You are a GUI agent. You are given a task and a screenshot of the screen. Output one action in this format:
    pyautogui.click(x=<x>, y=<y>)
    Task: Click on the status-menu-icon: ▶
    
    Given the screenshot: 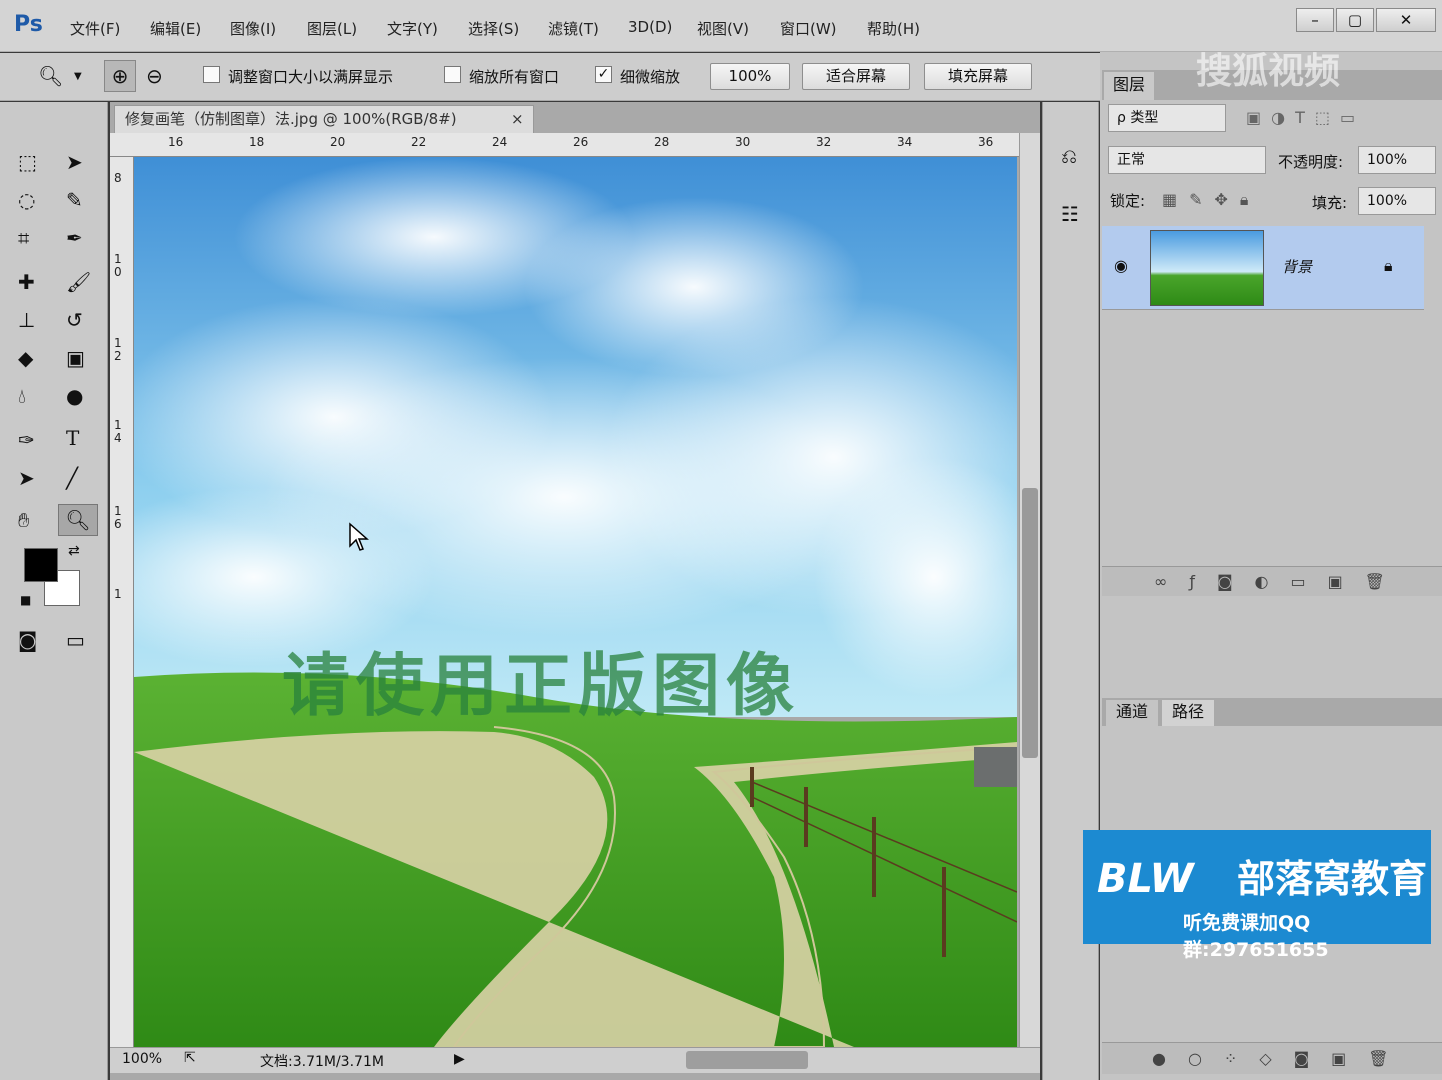 What is the action you would take?
    pyautogui.click(x=459, y=1059)
    